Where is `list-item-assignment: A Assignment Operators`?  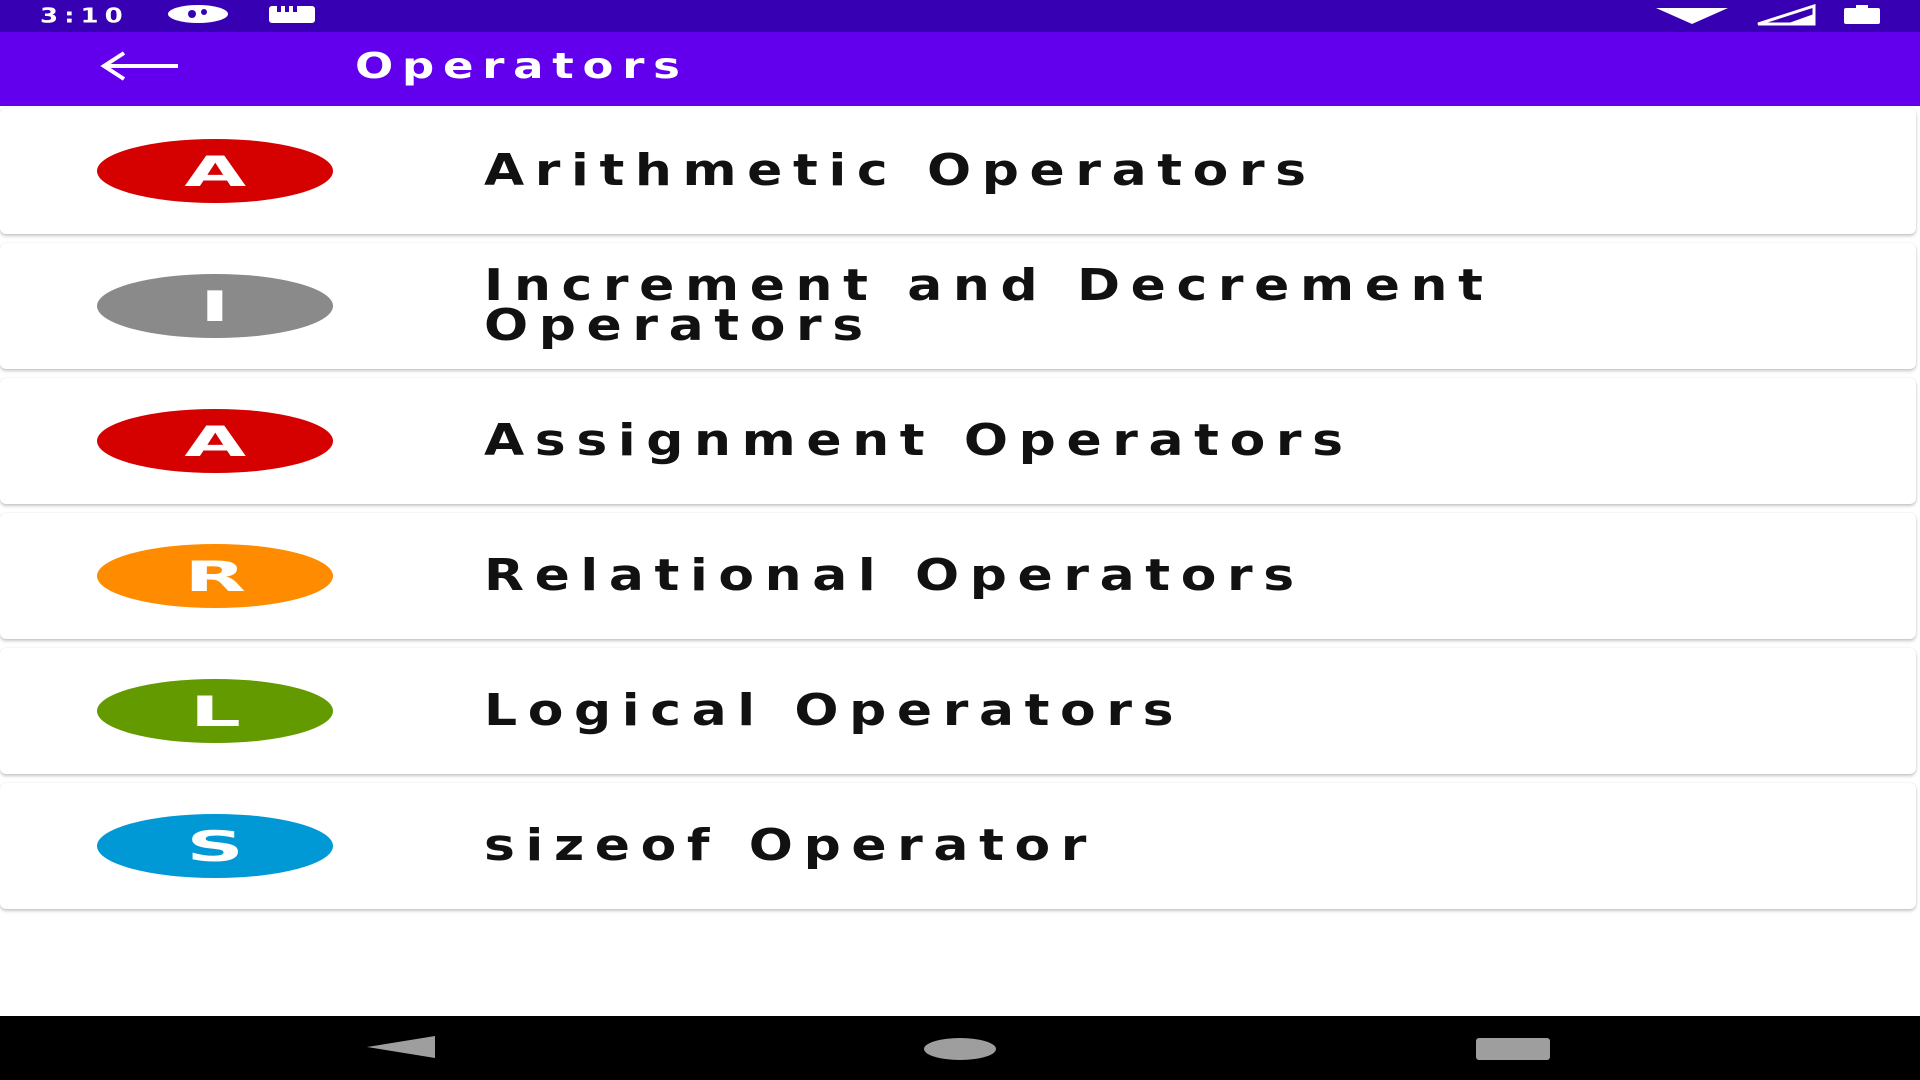
list-item-assignment: A Assignment Operators is located at coordinates (958, 441).